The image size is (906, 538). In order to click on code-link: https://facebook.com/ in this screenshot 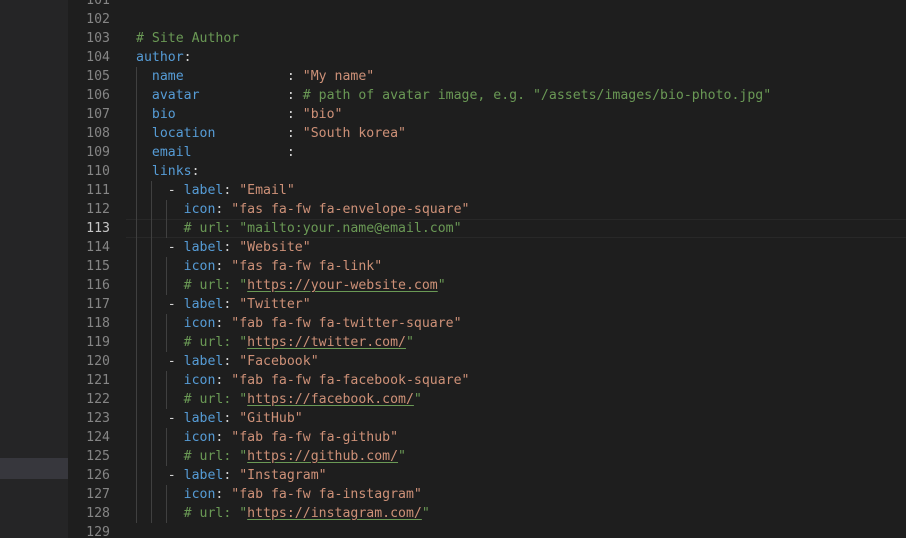, I will do `click(330, 399)`.